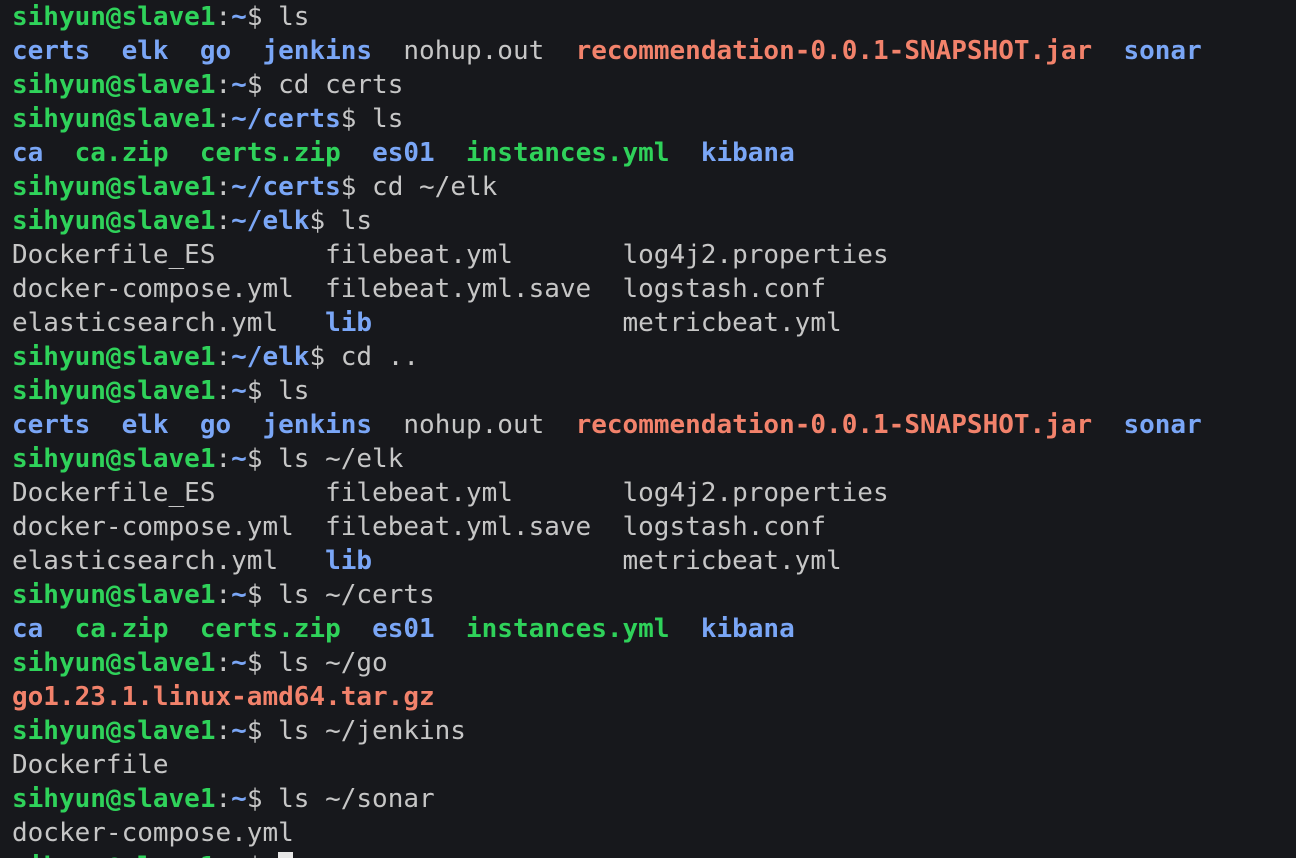  I want to click on prompt-line: sihyun@slave1:~$, so click(607, 854).